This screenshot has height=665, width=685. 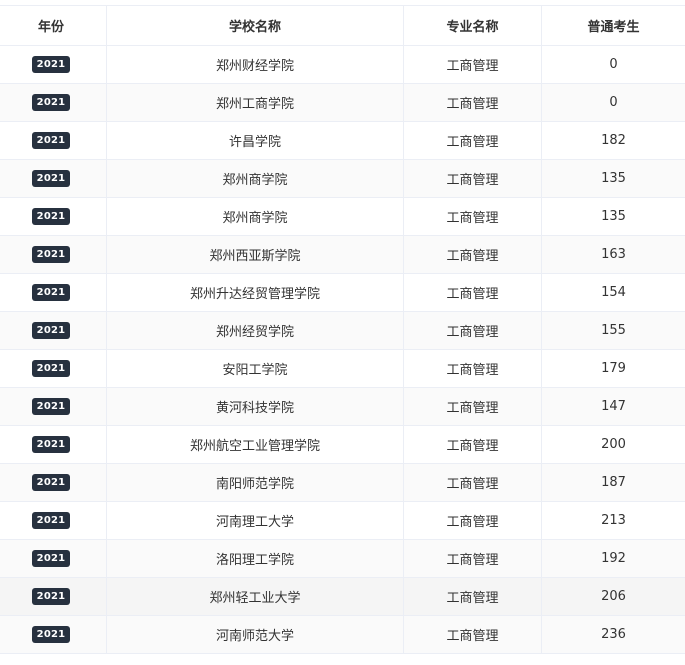 I want to click on school-cell: 郑州轻工业大学, so click(x=255, y=596).